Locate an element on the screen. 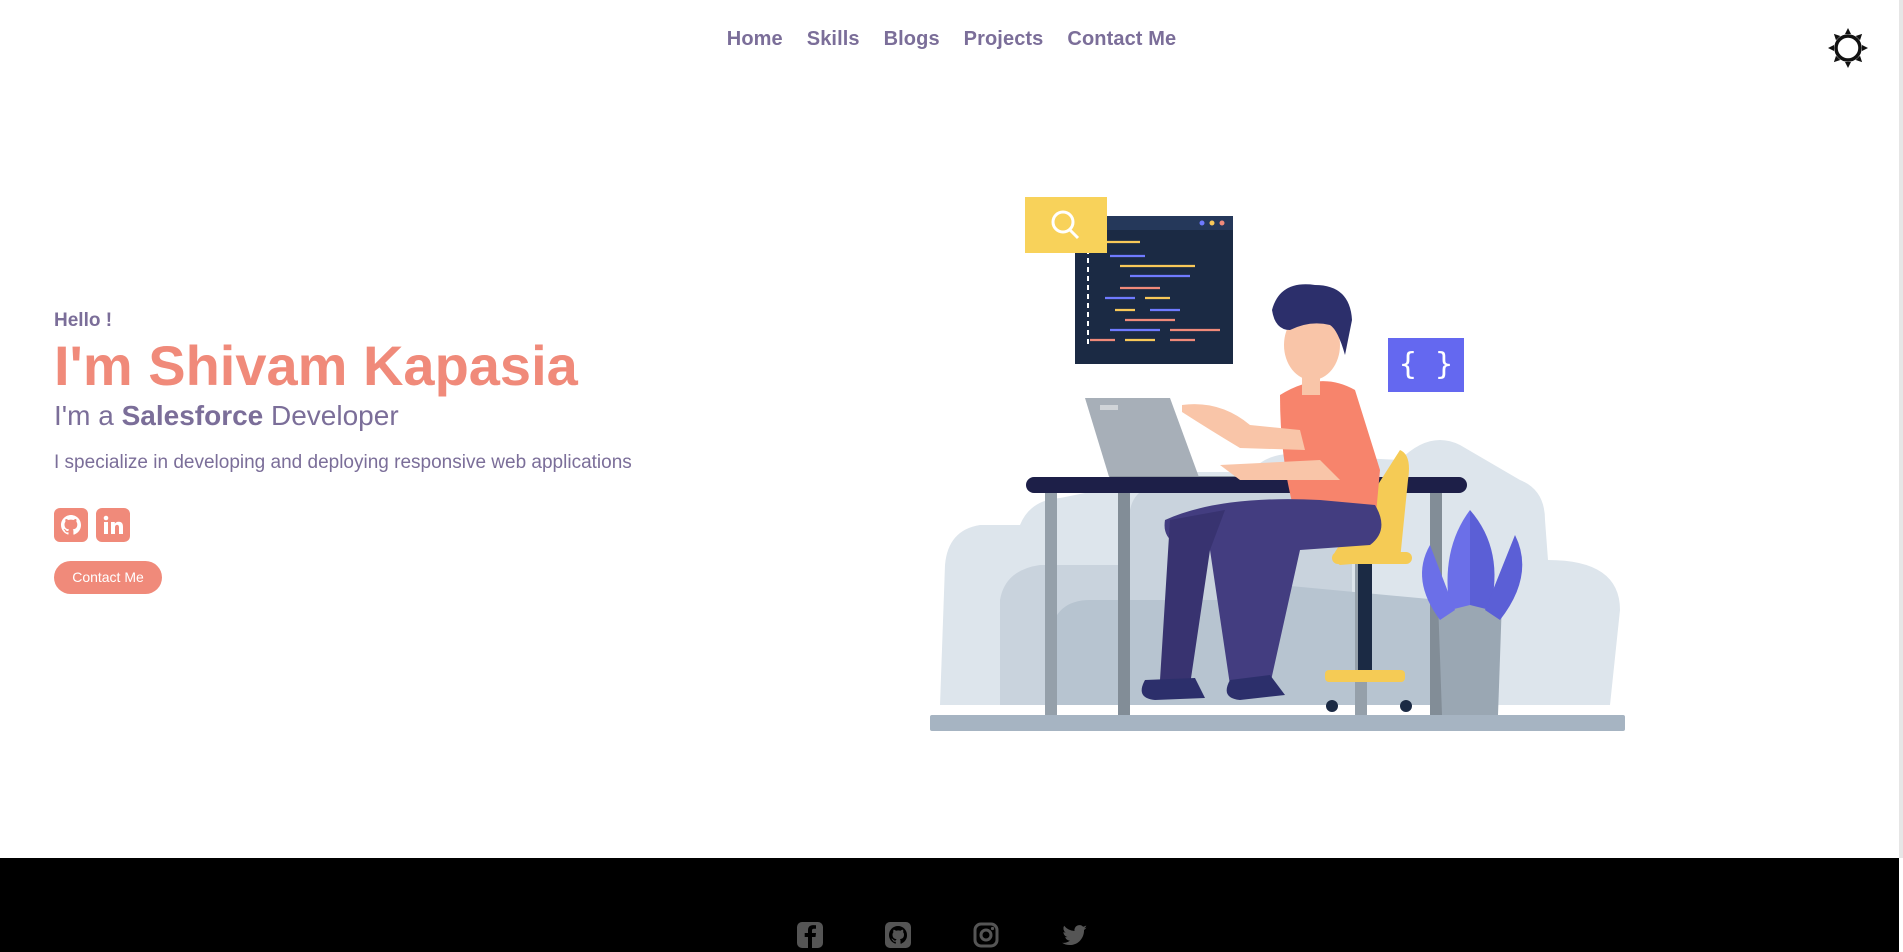  footer-instagram-link is located at coordinates (986, 935).